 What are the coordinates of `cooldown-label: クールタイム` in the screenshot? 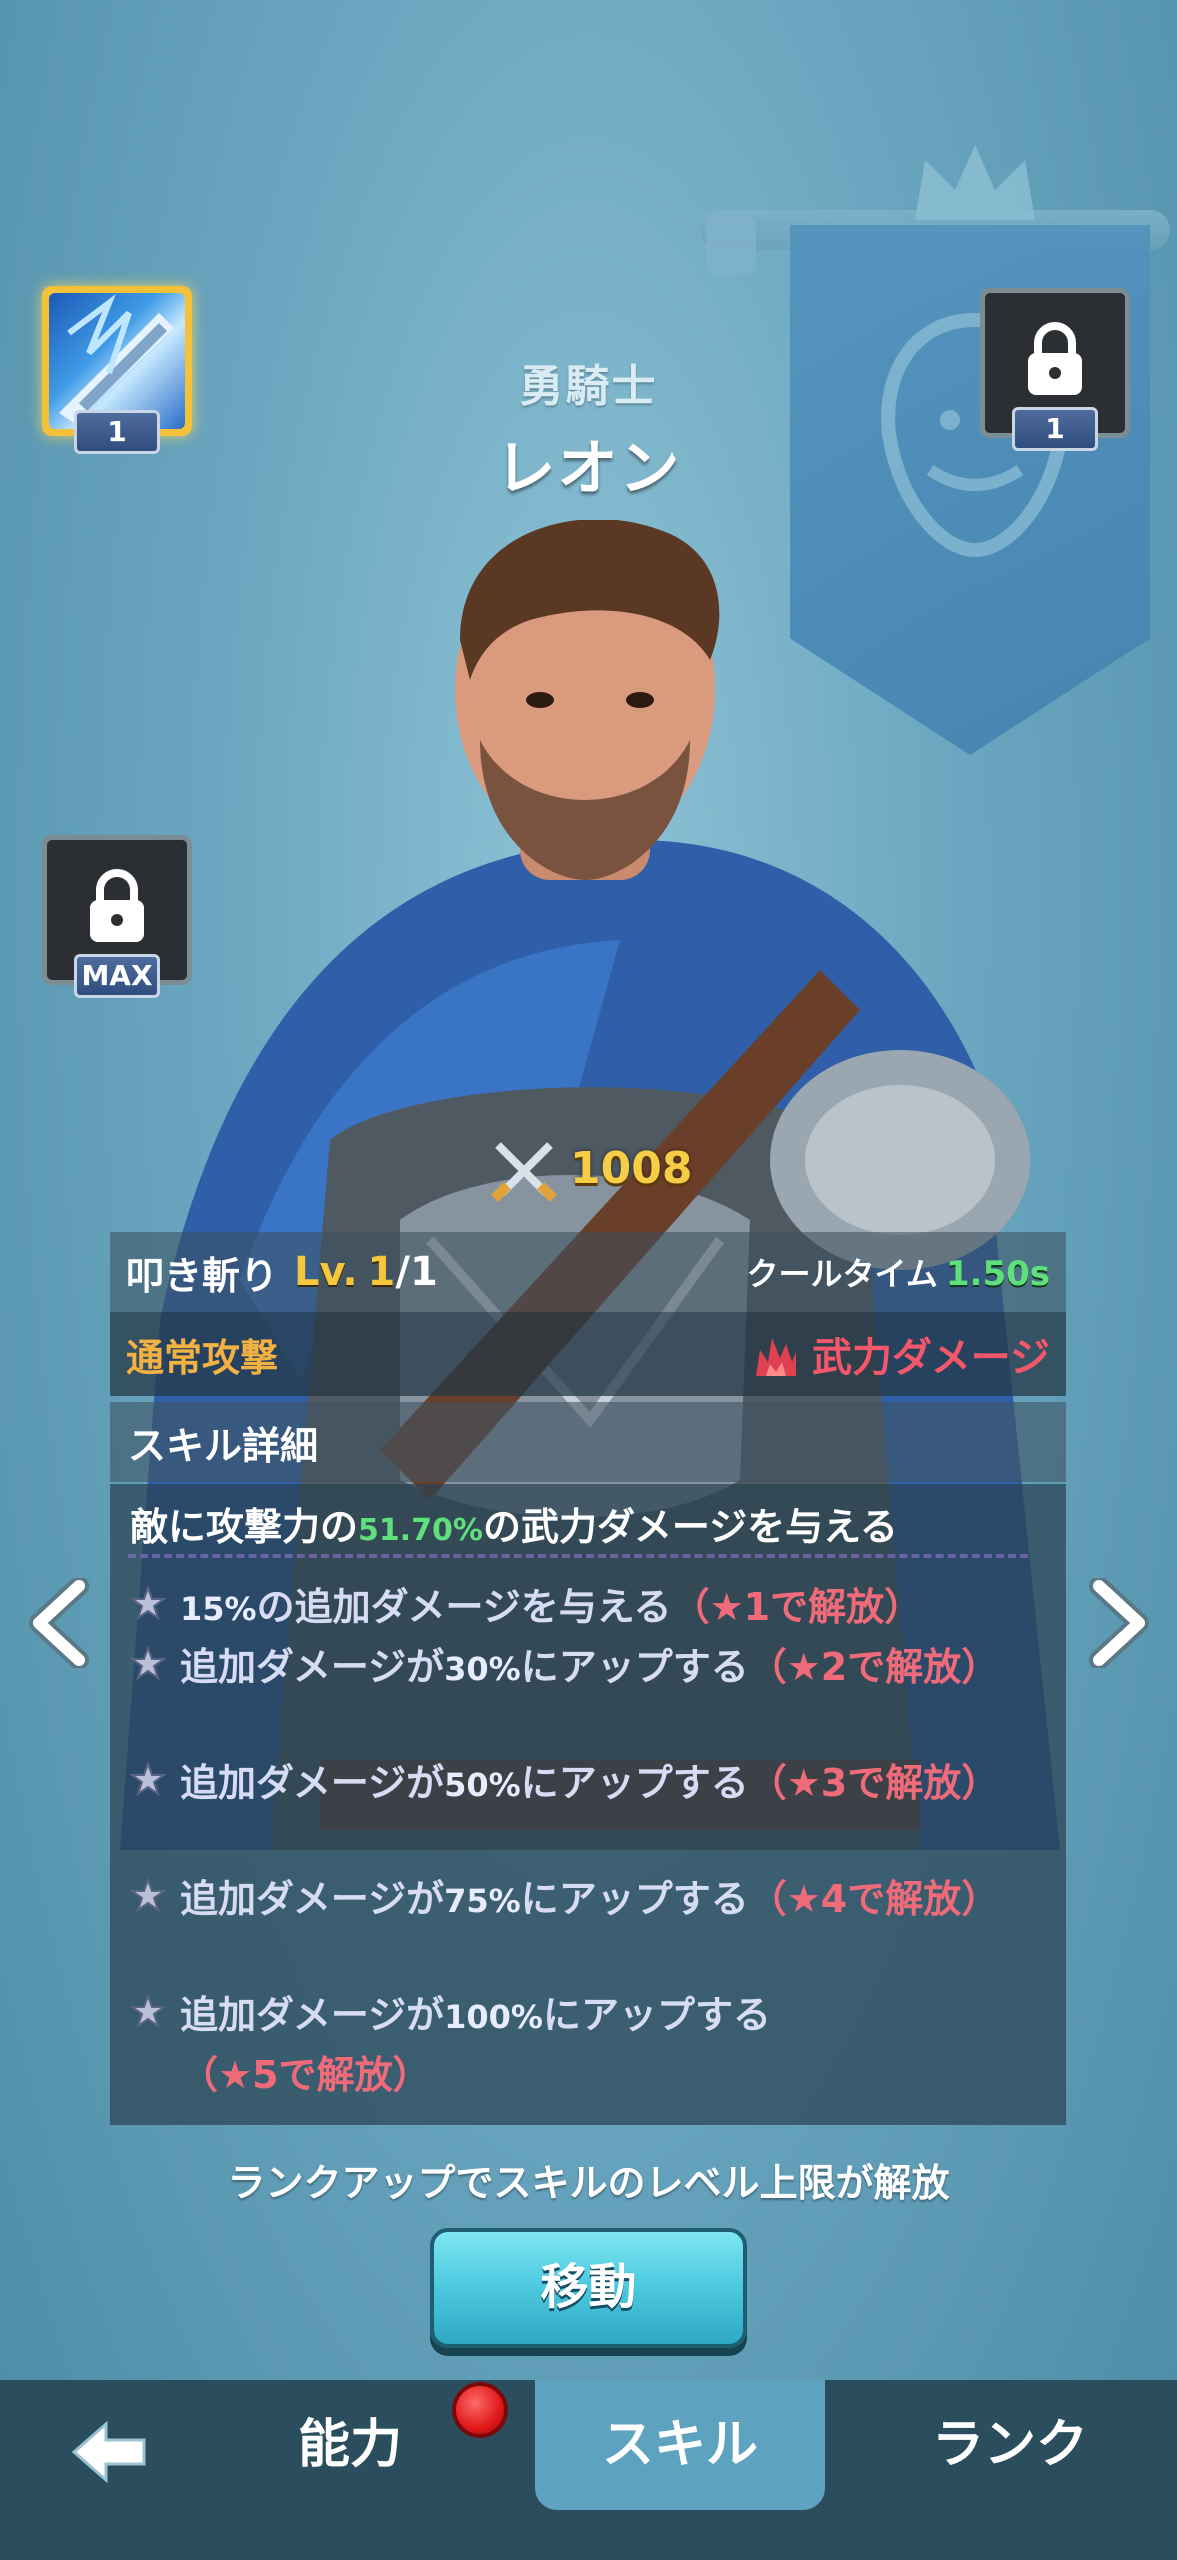 It's located at (842, 1274).